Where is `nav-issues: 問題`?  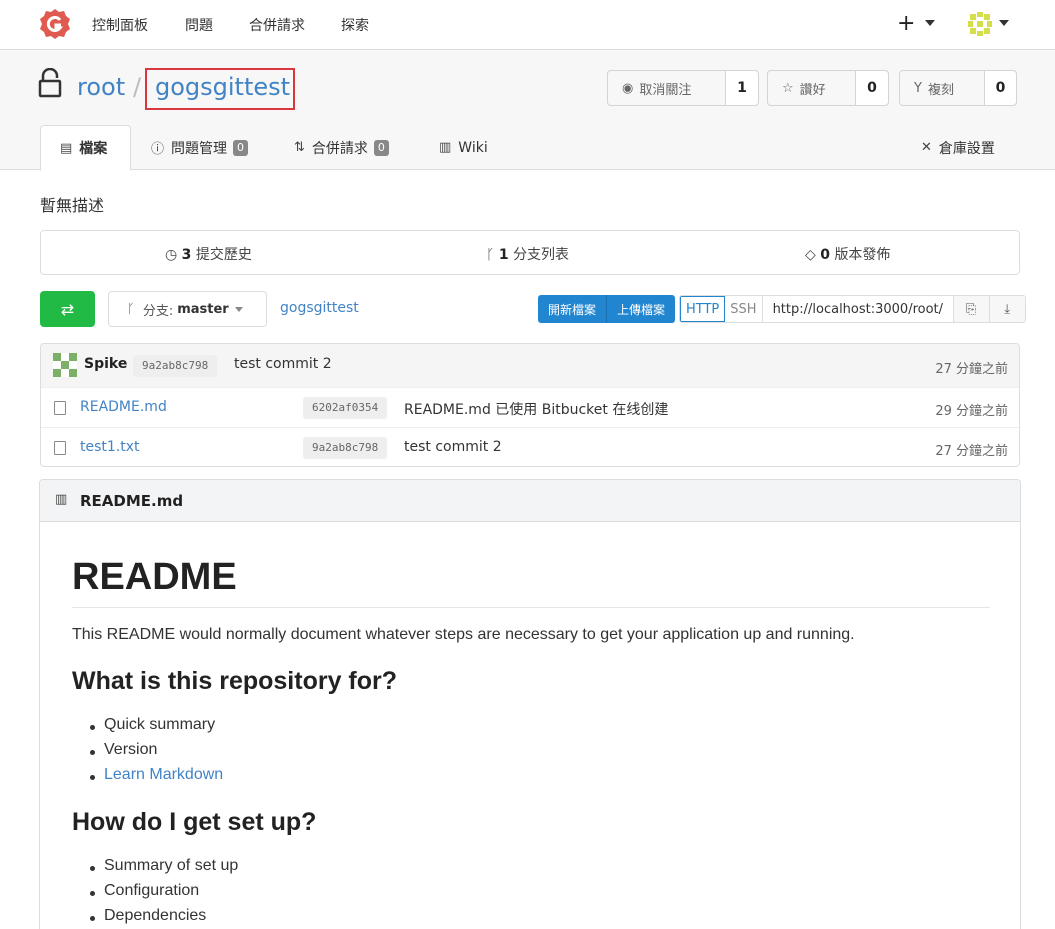
nav-issues: 問題 is located at coordinates (199, 25).